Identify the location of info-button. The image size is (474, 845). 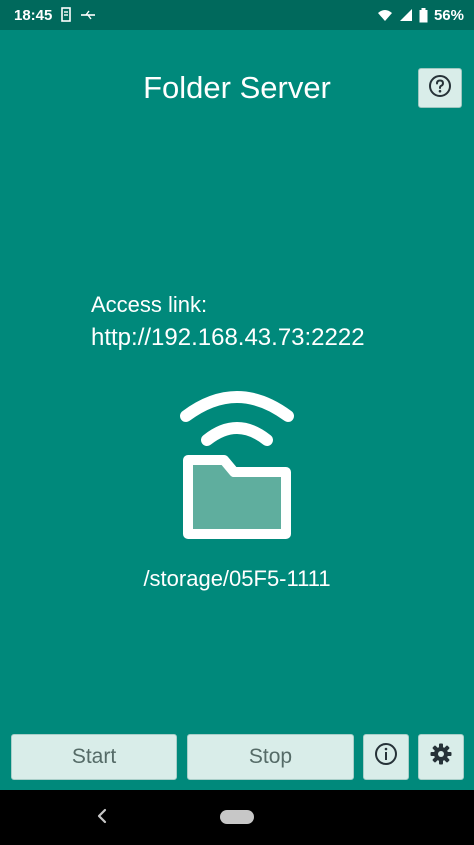
(386, 757).